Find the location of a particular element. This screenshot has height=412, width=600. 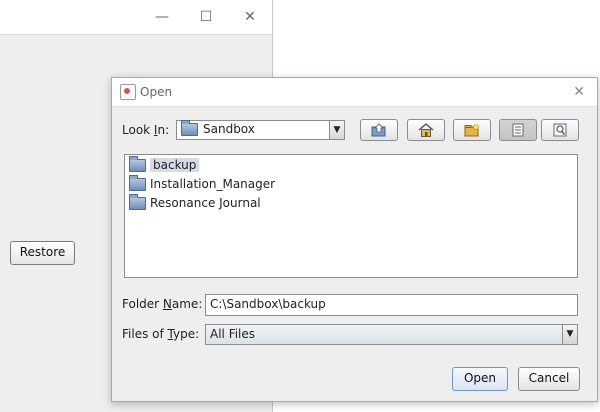

details-view-icon is located at coordinates (560, 130).